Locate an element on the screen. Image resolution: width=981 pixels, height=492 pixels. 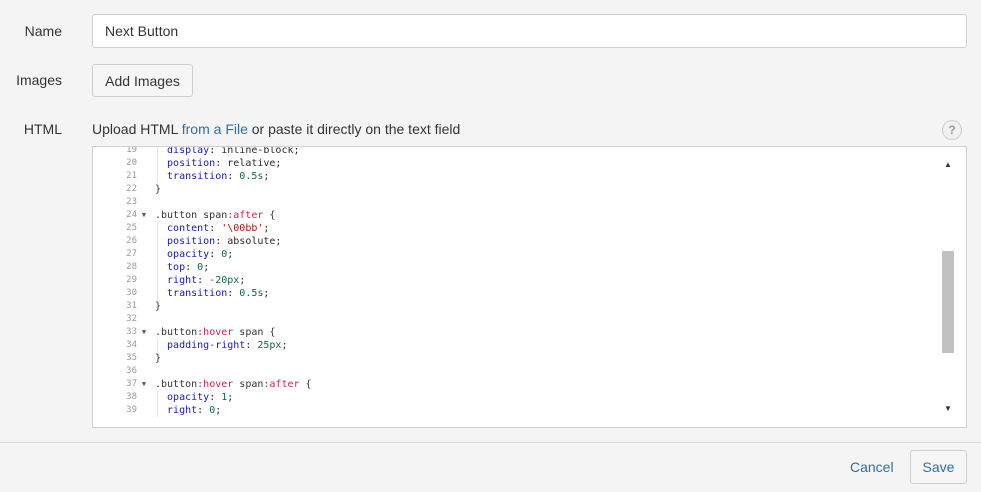
save-button: Save is located at coordinates (938, 467).